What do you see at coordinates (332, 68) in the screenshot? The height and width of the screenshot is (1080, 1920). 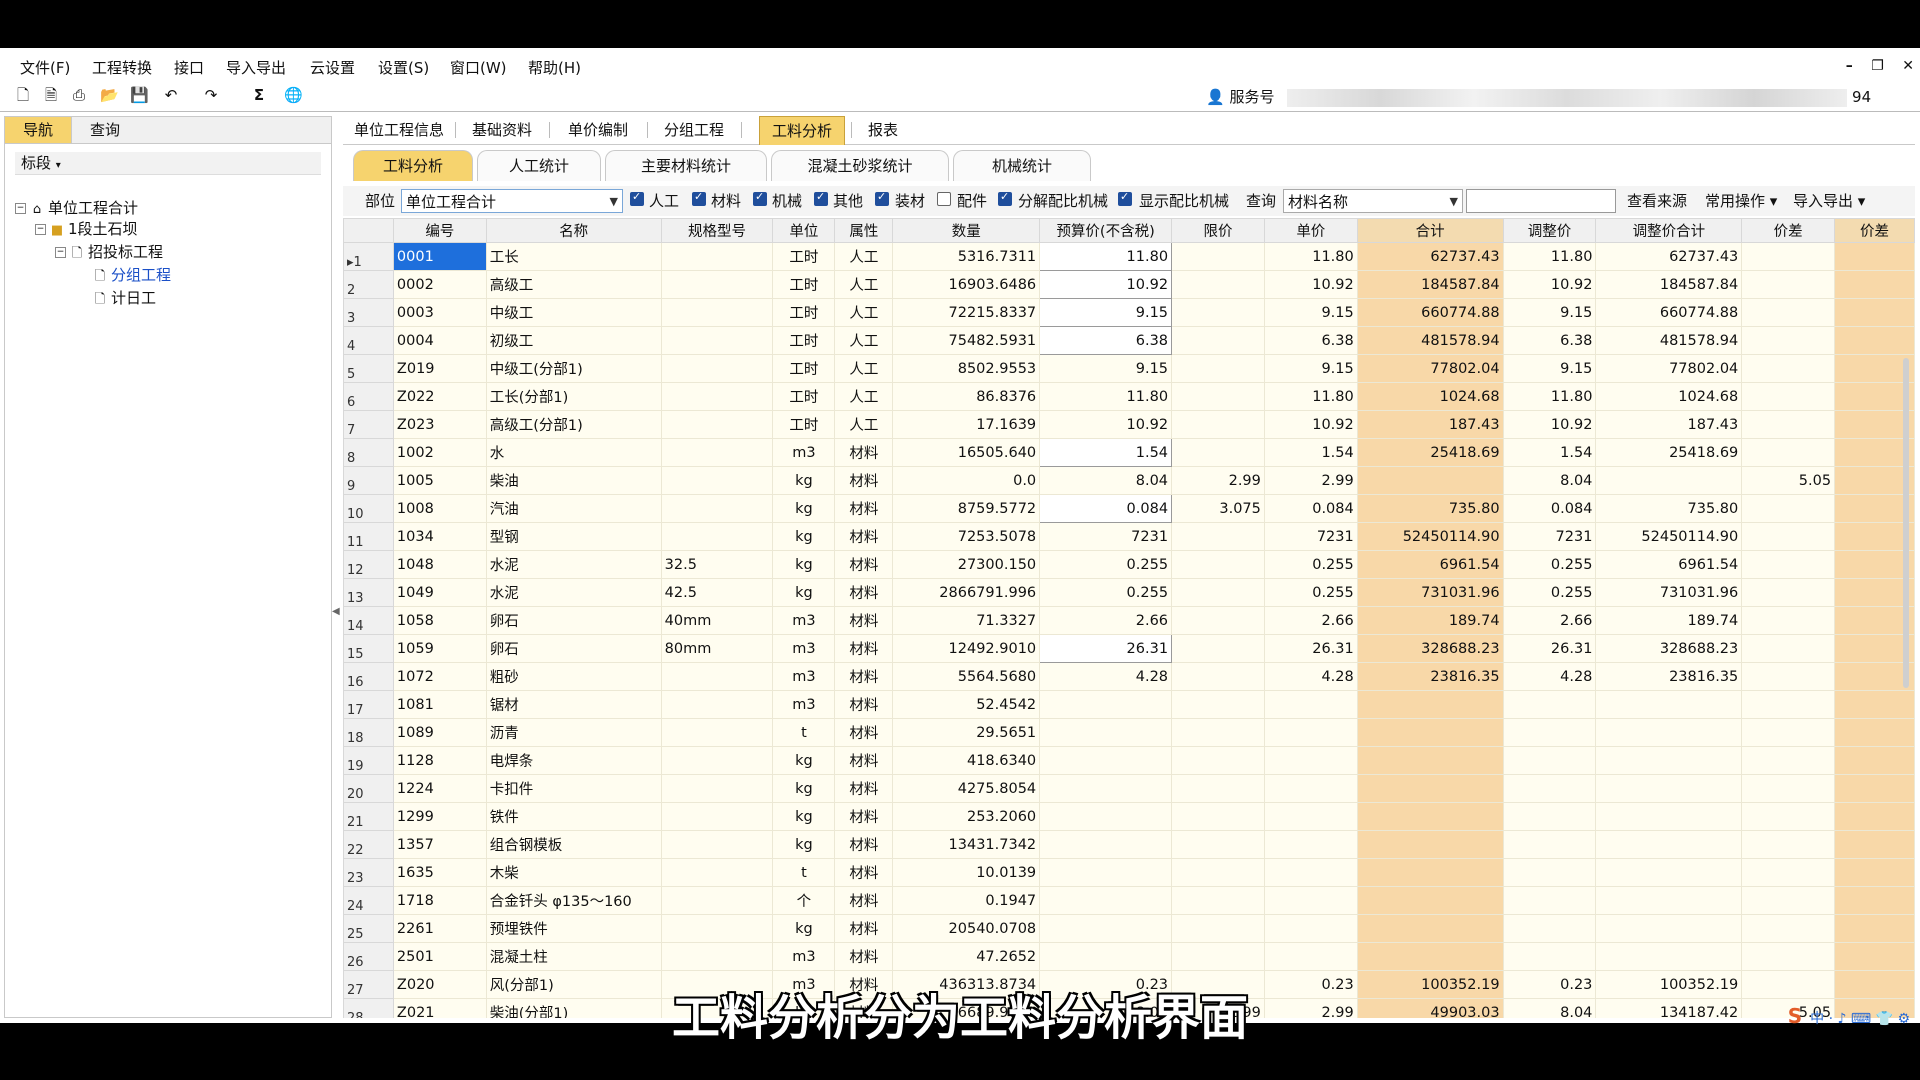 I see `menu-cloud-settings: 云设置` at bounding box center [332, 68].